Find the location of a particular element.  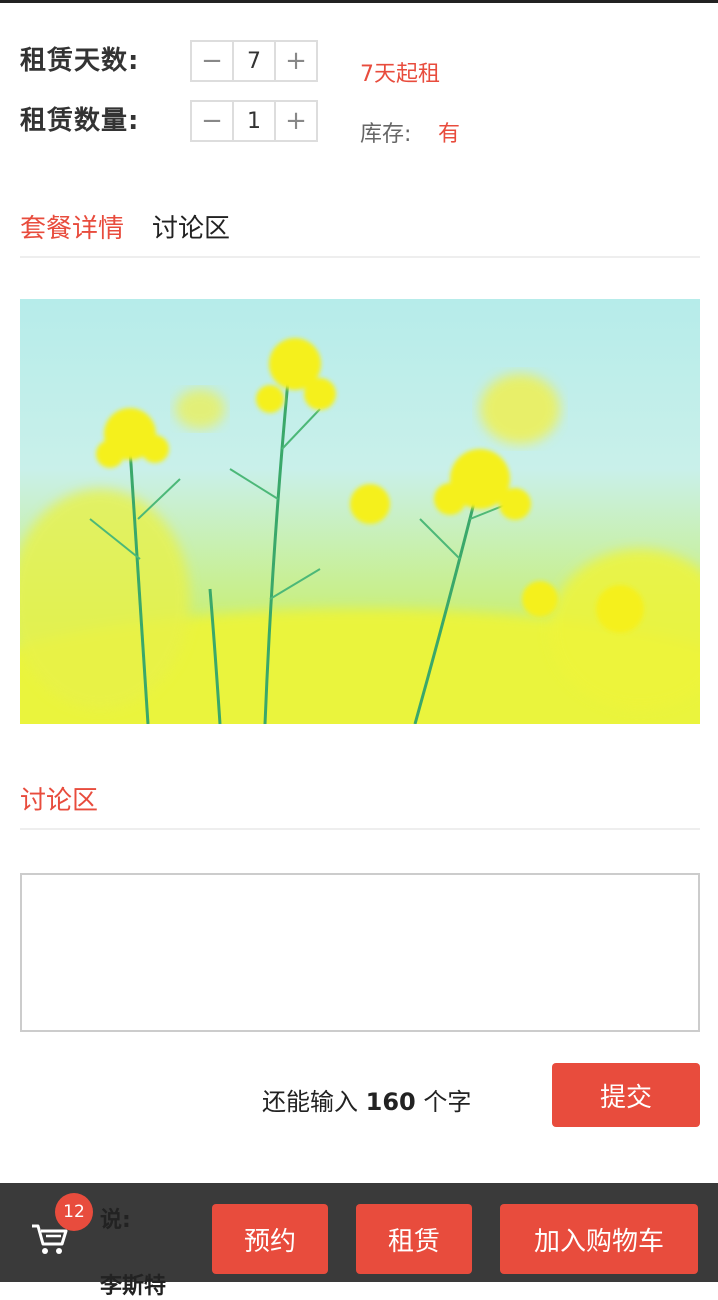

rental-days-stepper: − 7 + is located at coordinates (254, 61).